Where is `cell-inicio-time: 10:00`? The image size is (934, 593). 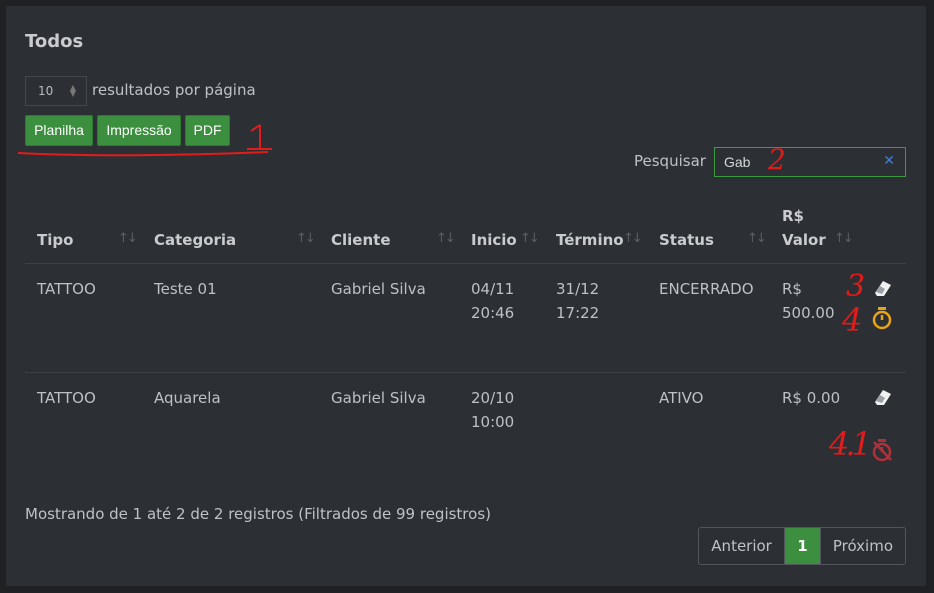
cell-inicio-time: 10:00 is located at coordinates (493, 422).